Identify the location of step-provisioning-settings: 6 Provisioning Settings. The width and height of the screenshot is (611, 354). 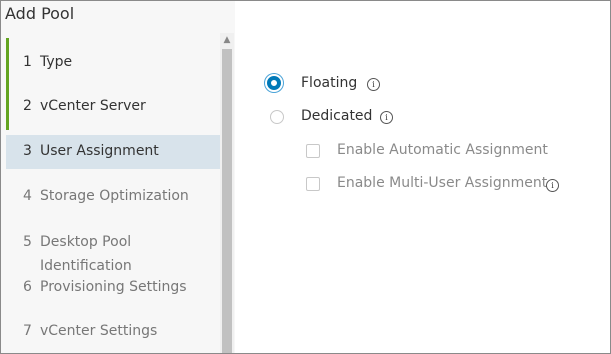
(113, 286).